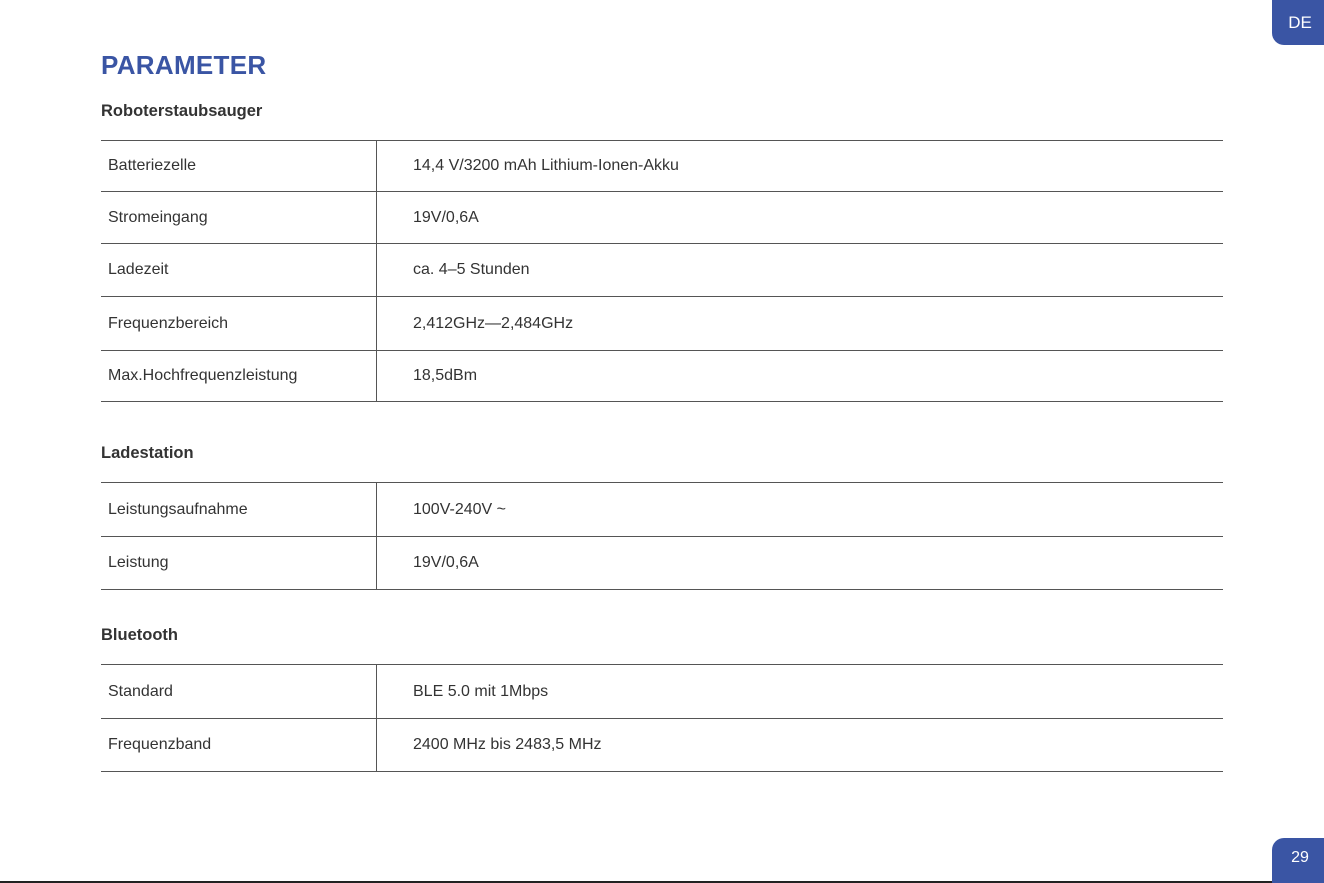 This screenshot has height=883, width=1324. I want to click on spec-label: Max.Hochfrequenzleistung, so click(239, 376).